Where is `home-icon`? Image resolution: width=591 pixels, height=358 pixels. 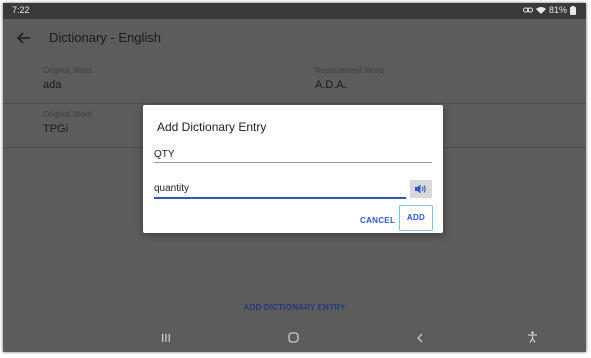 home-icon is located at coordinates (293, 337).